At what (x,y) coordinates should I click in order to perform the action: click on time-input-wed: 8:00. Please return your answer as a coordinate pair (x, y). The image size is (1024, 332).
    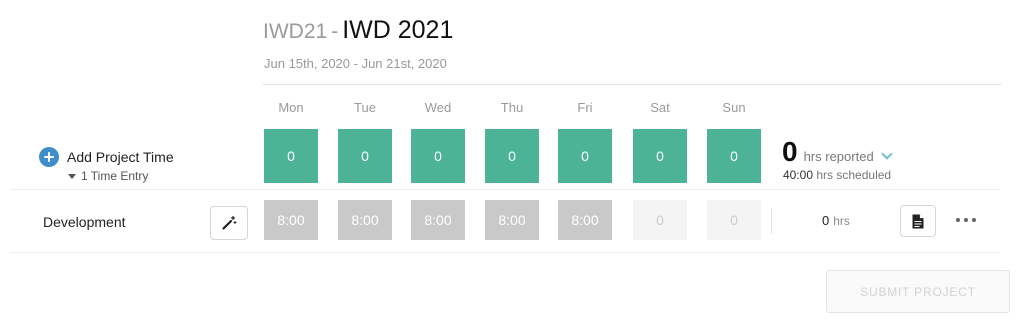
    Looking at the image, I should click on (438, 220).